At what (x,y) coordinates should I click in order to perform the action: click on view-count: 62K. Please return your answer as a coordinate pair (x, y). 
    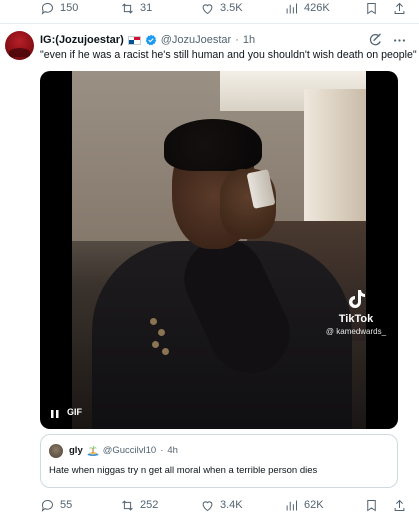
    Looking at the image, I should click on (314, 505).